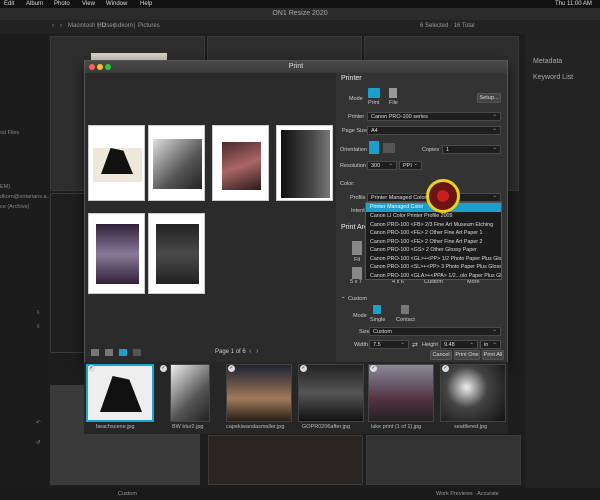  What do you see at coordinates (88, 4) in the screenshot?
I see `menu-view: View` at bounding box center [88, 4].